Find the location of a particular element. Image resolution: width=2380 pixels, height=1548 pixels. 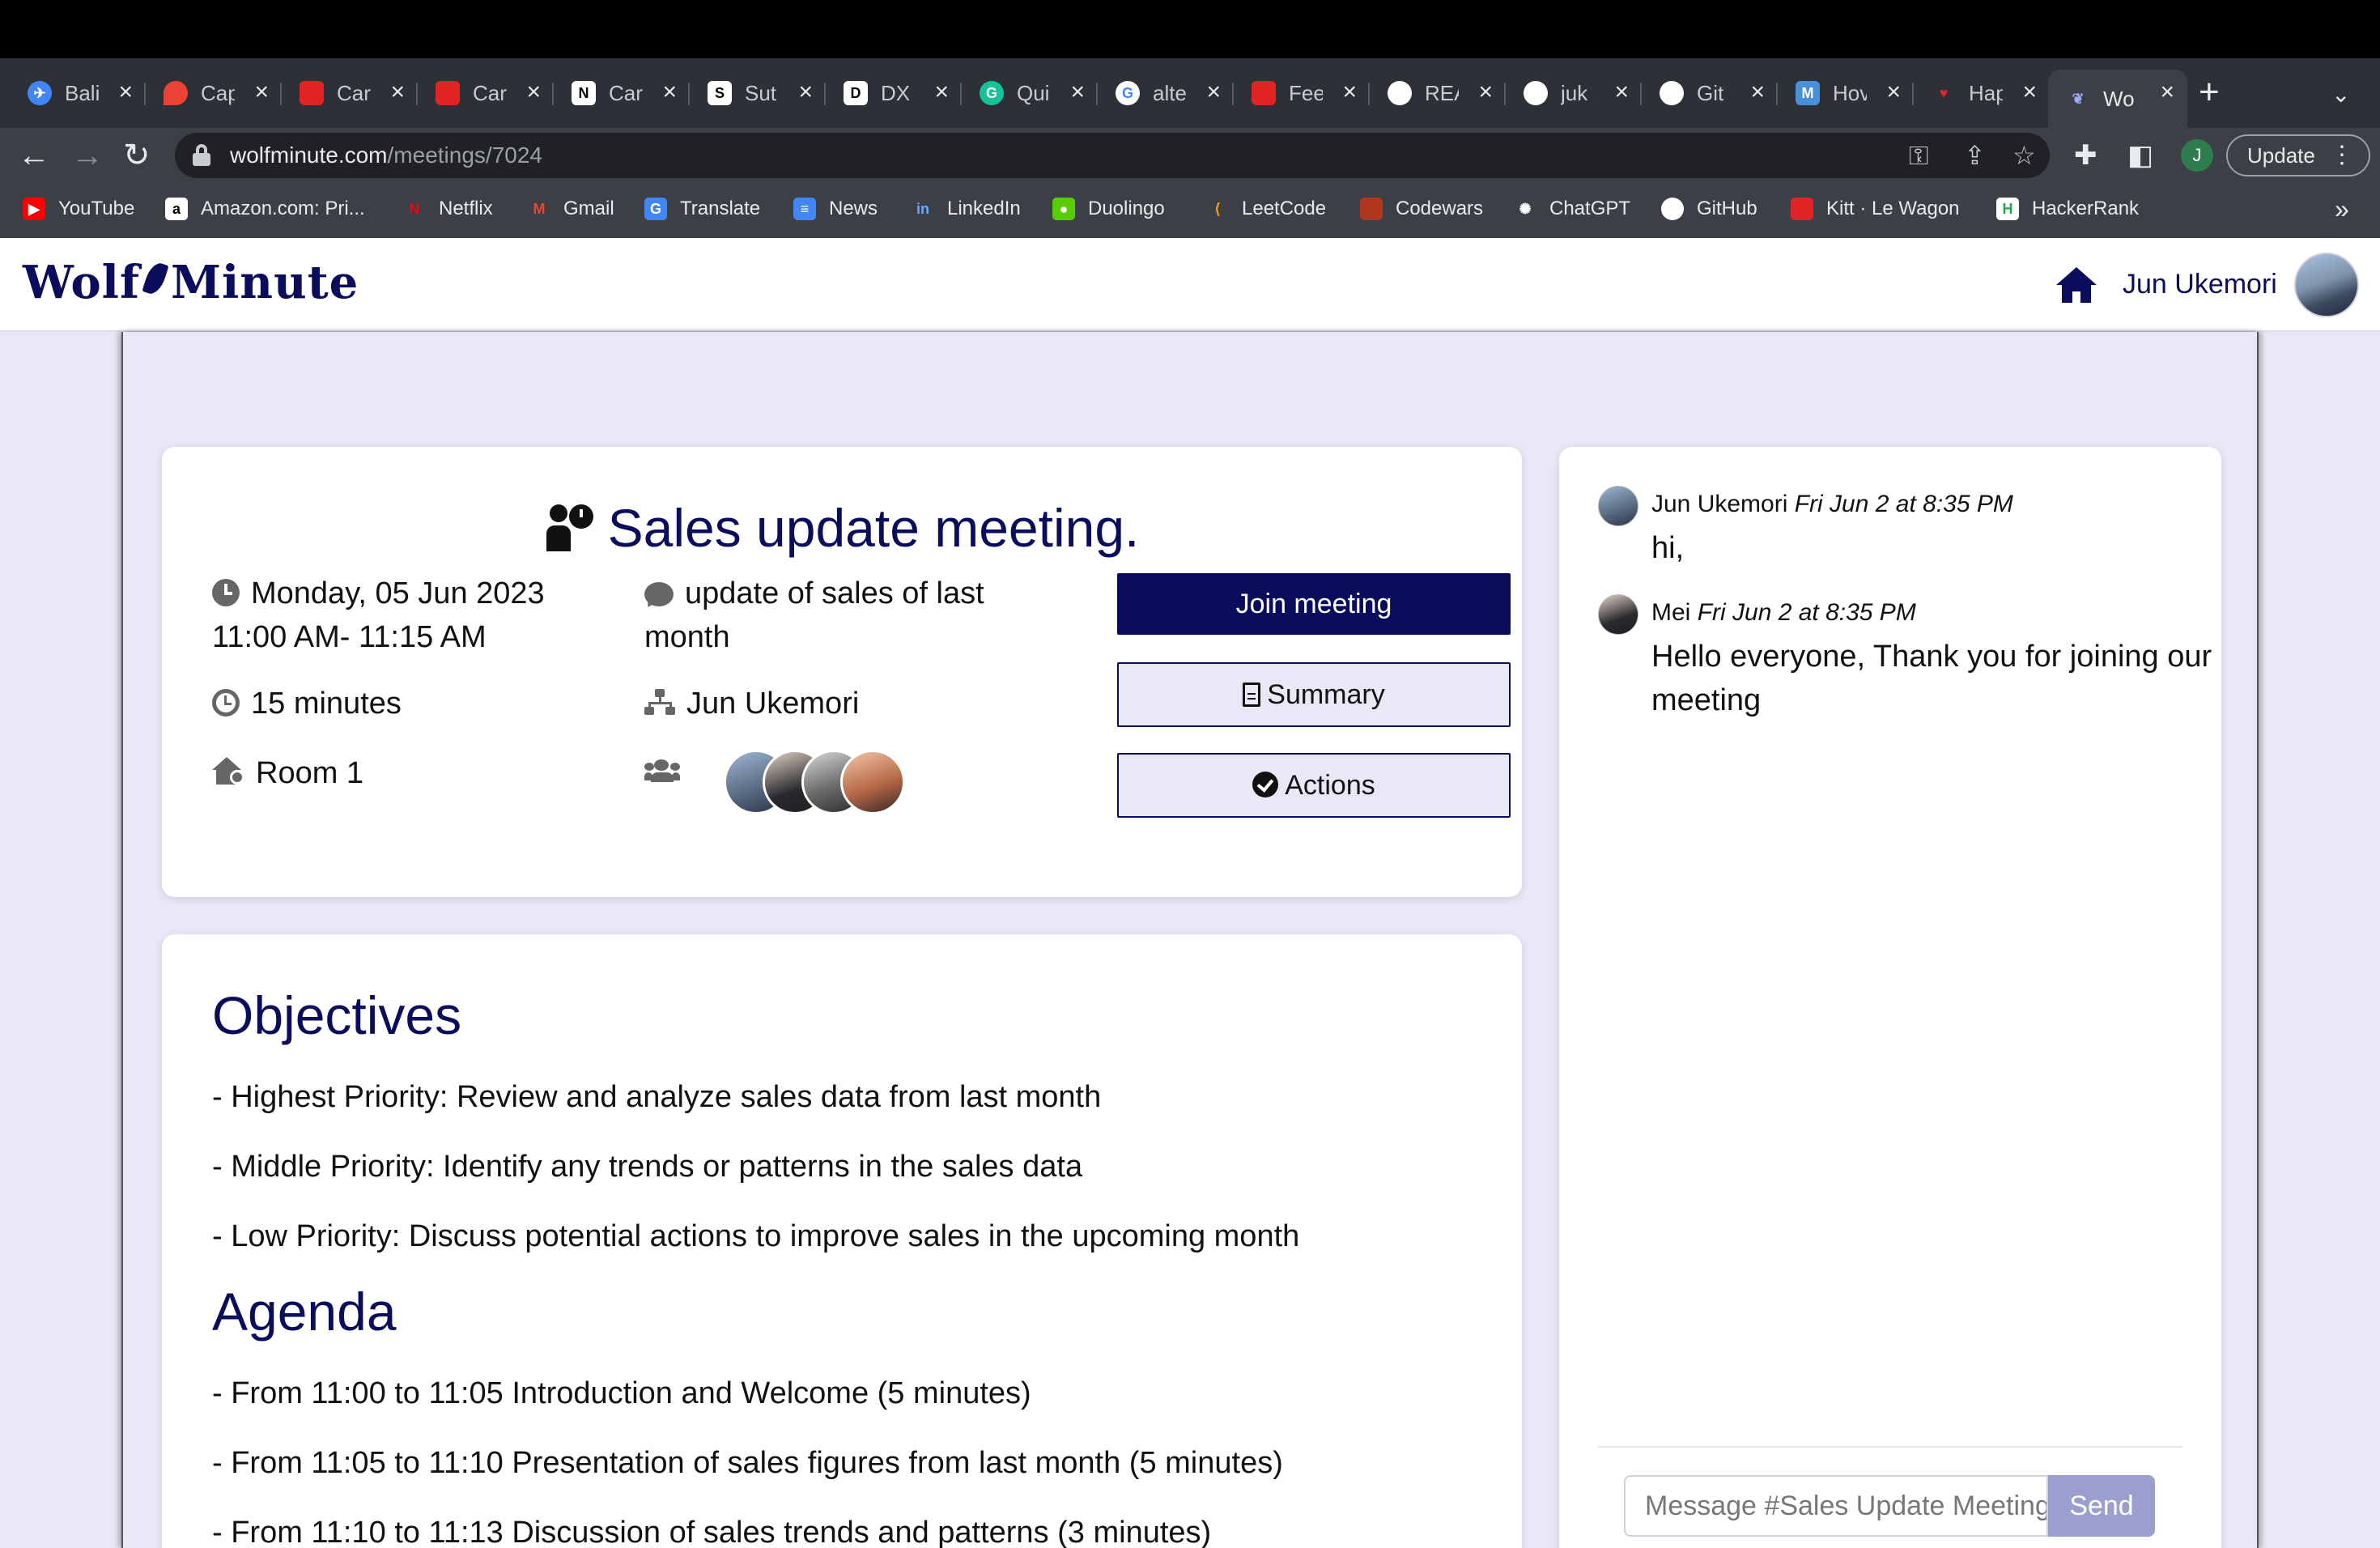

user-avatar is located at coordinates (2326, 285).